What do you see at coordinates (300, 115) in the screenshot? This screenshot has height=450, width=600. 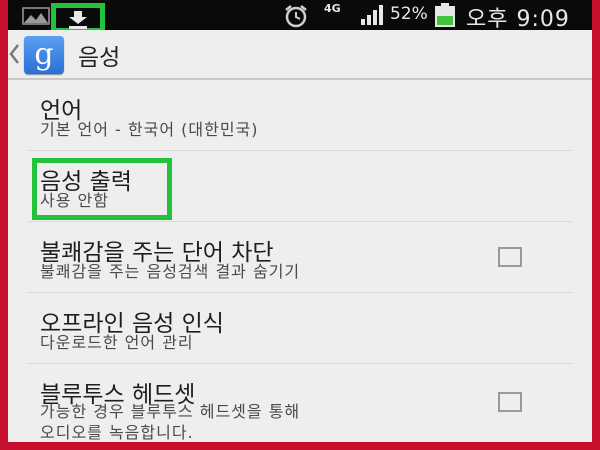 I see `setting-language: 언어 기본 언어 - 한국어 (대한민국)` at bounding box center [300, 115].